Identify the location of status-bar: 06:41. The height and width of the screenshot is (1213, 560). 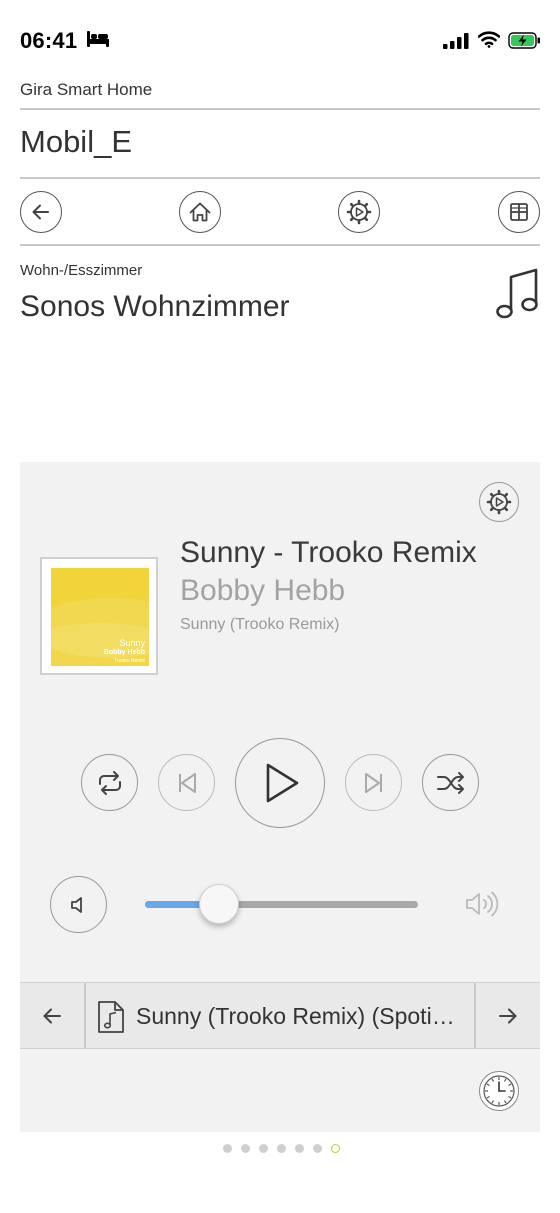
(280, 40).